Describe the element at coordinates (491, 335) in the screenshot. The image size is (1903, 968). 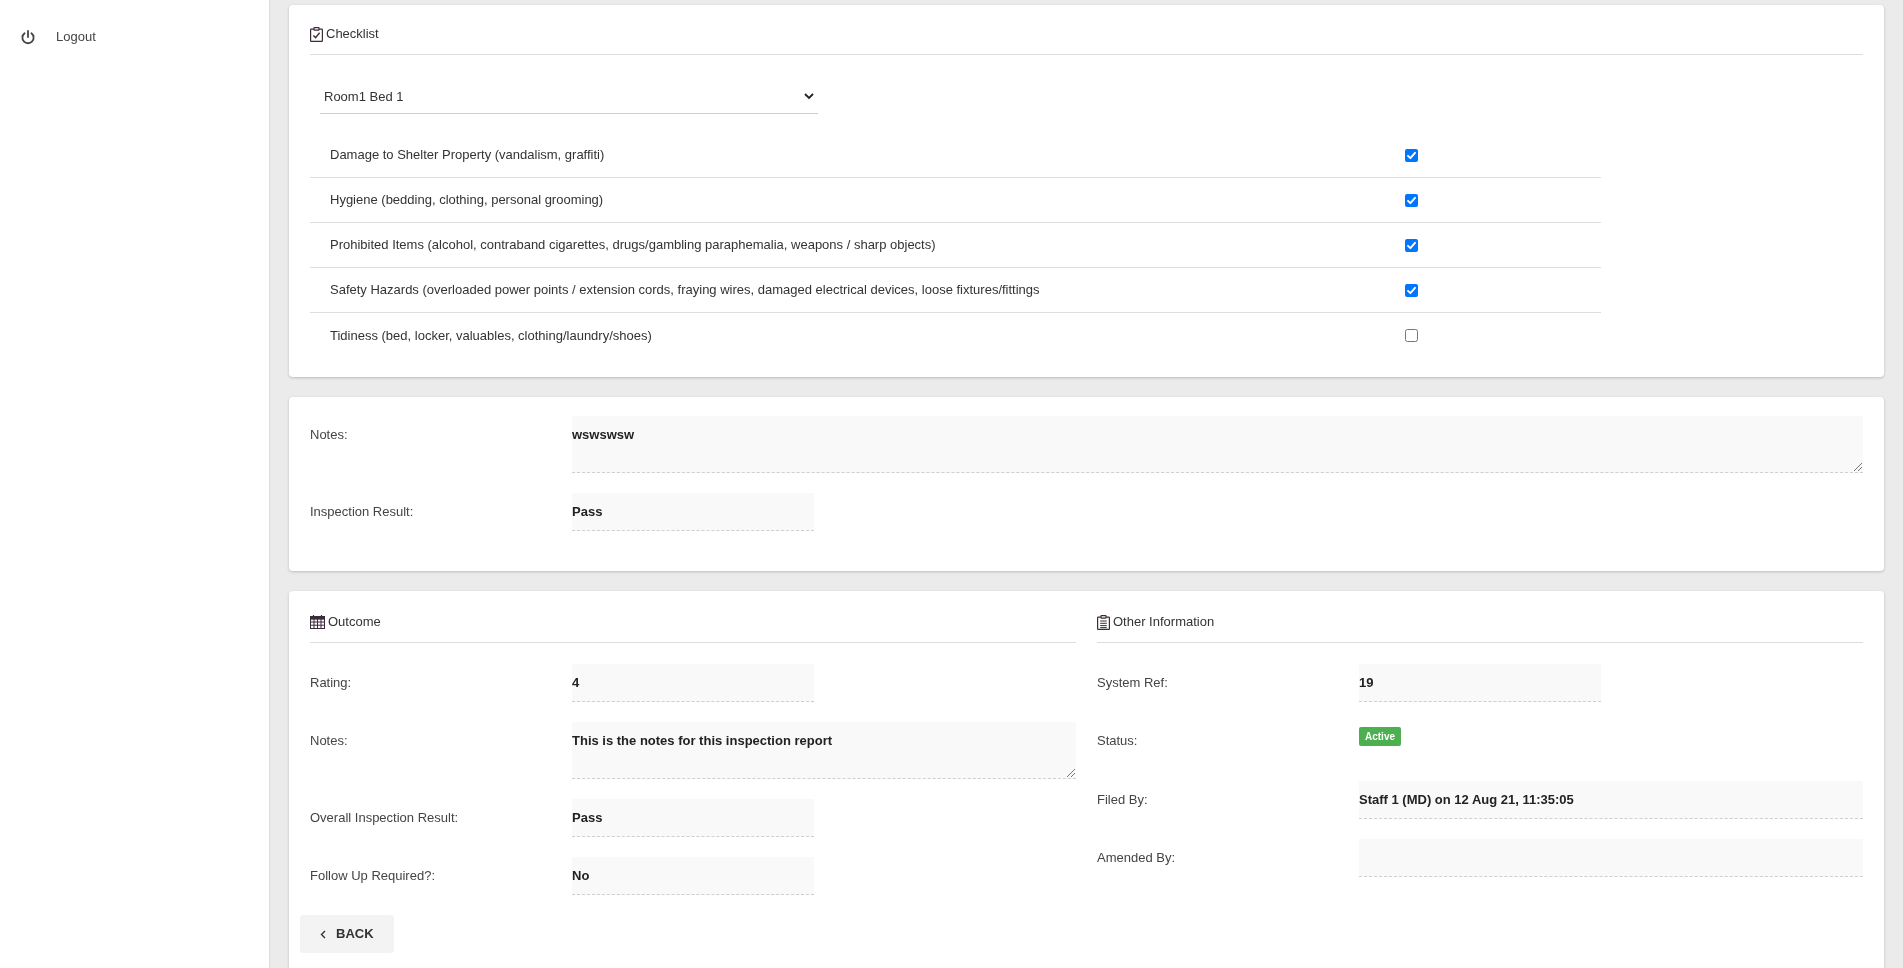
I see `checklist-item-label: Tidiness (bed, locker, valuables, clothing/laundry/shoes)` at that location.